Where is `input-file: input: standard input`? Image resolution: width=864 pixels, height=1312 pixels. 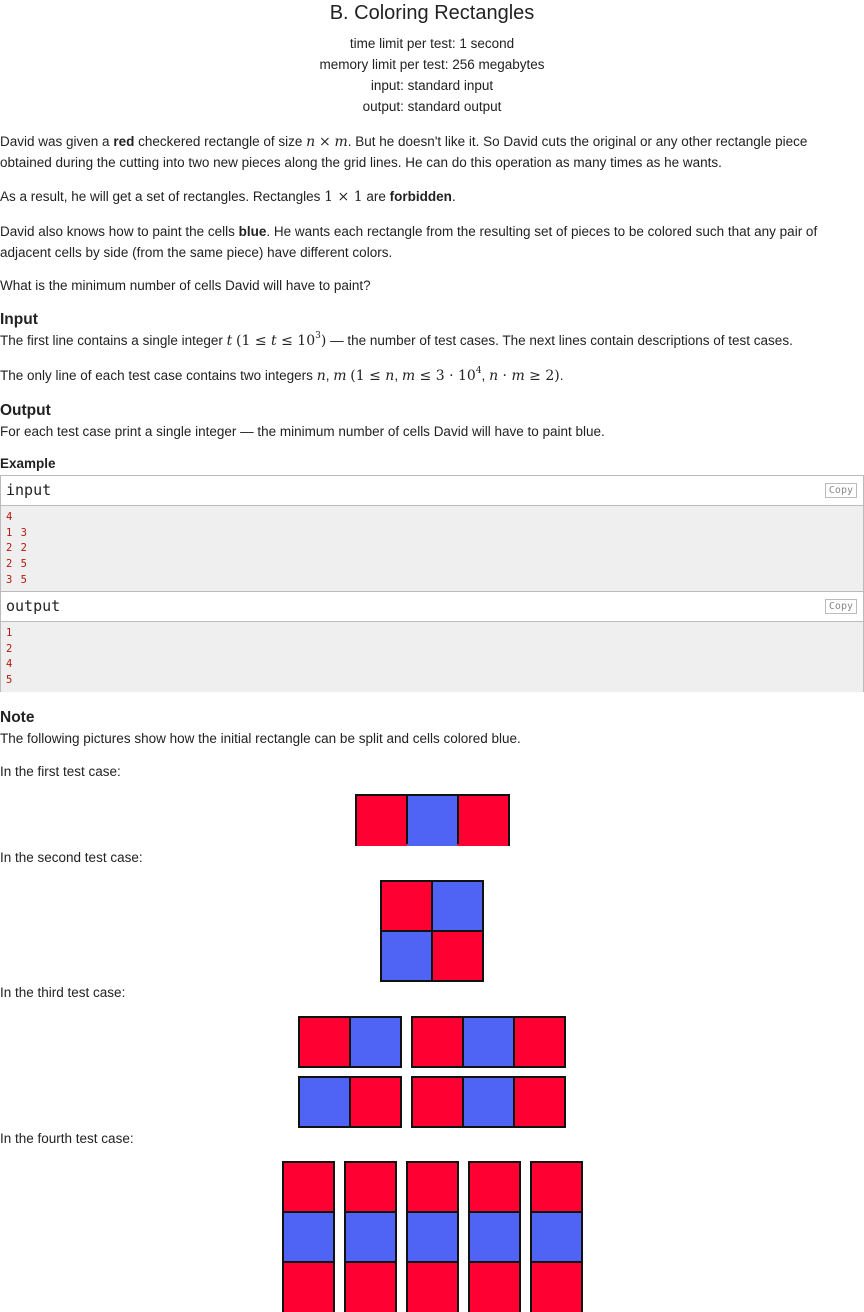
input-file: input: standard input is located at coordinates (432, 85).